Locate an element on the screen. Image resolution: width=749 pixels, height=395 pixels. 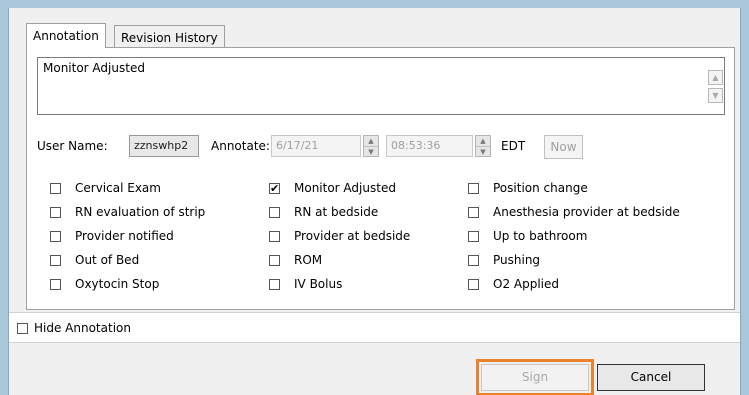
checkbox-item: Anesthesia provider at bedside is located at coordinates (574, 212).